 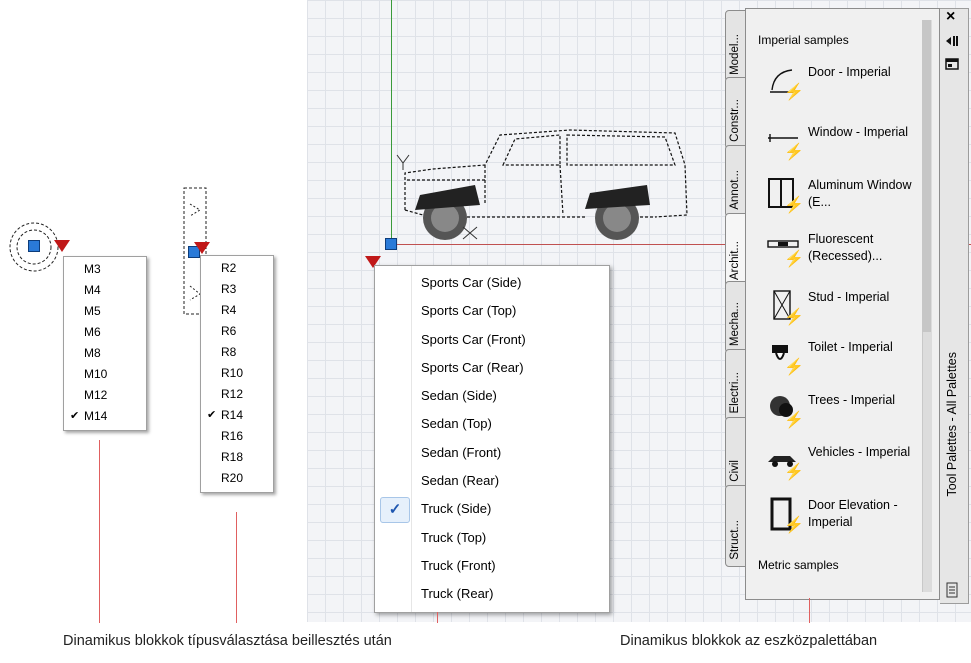 I want to click on palette-tool: ⚡ Stud - Imperial, so click(x=846, y=313).